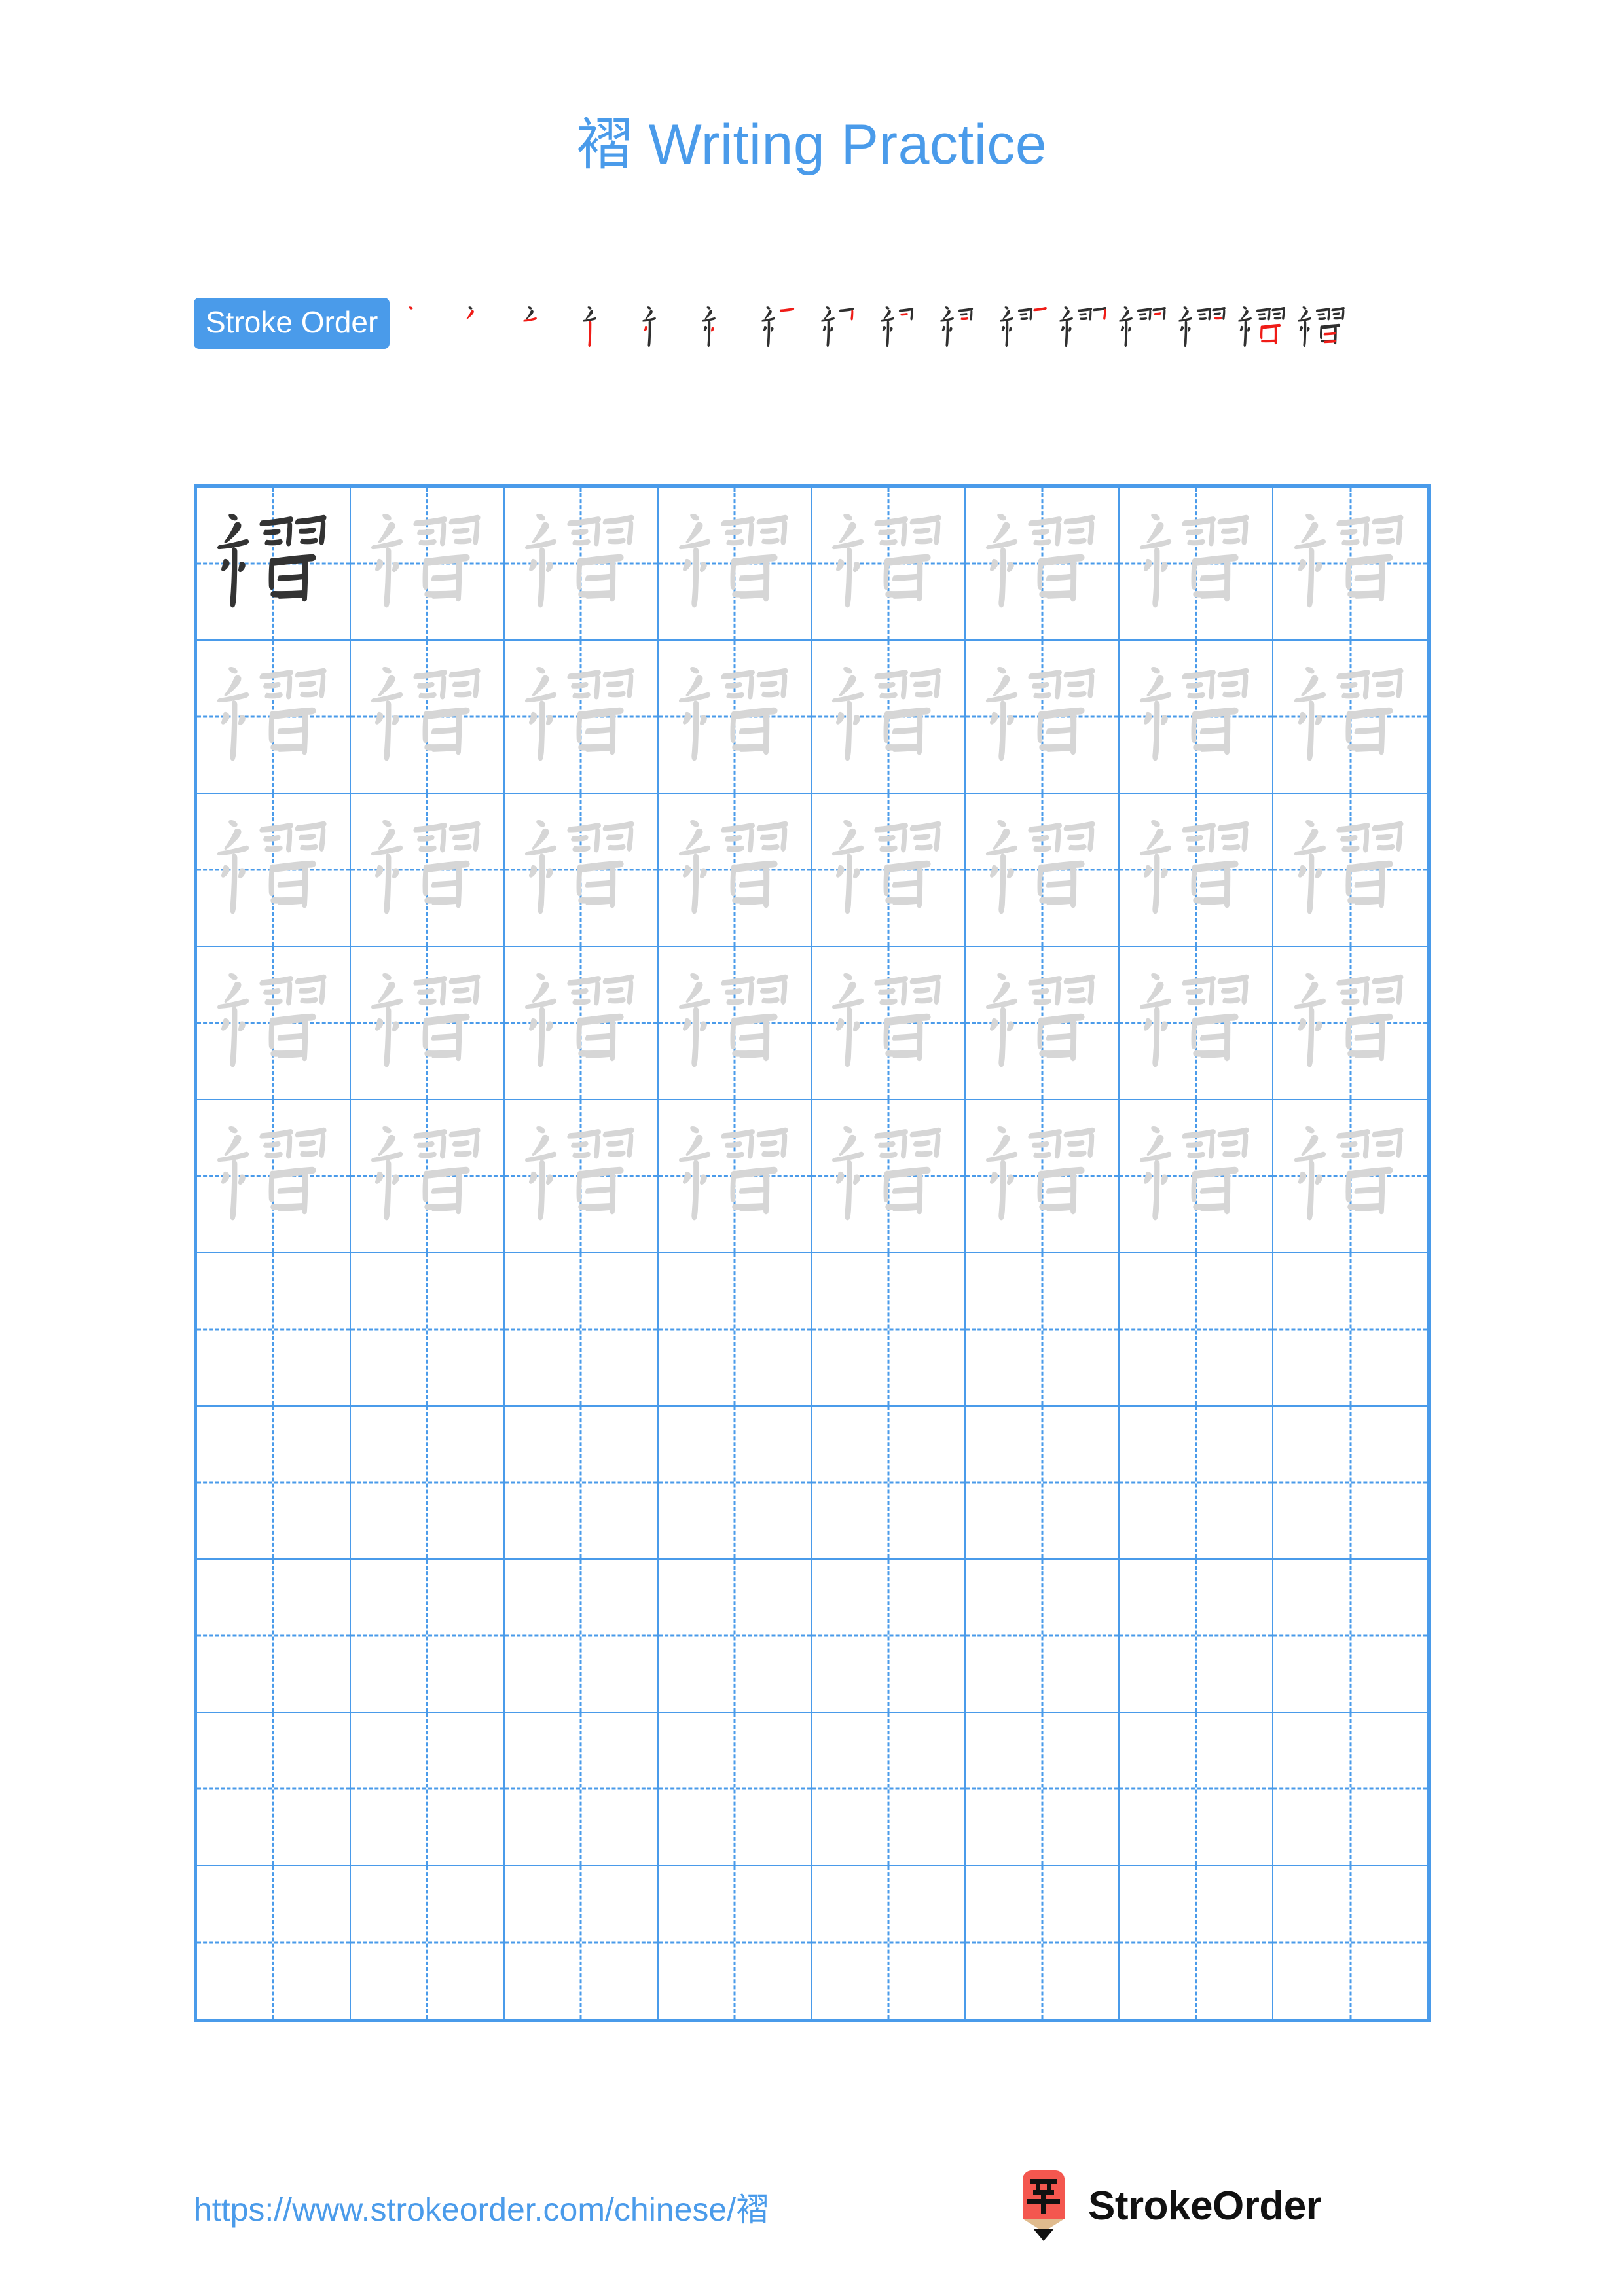  Describe the element at coordinates (274, 564) in the screenshot. I see `practice-cell-model` at that location.